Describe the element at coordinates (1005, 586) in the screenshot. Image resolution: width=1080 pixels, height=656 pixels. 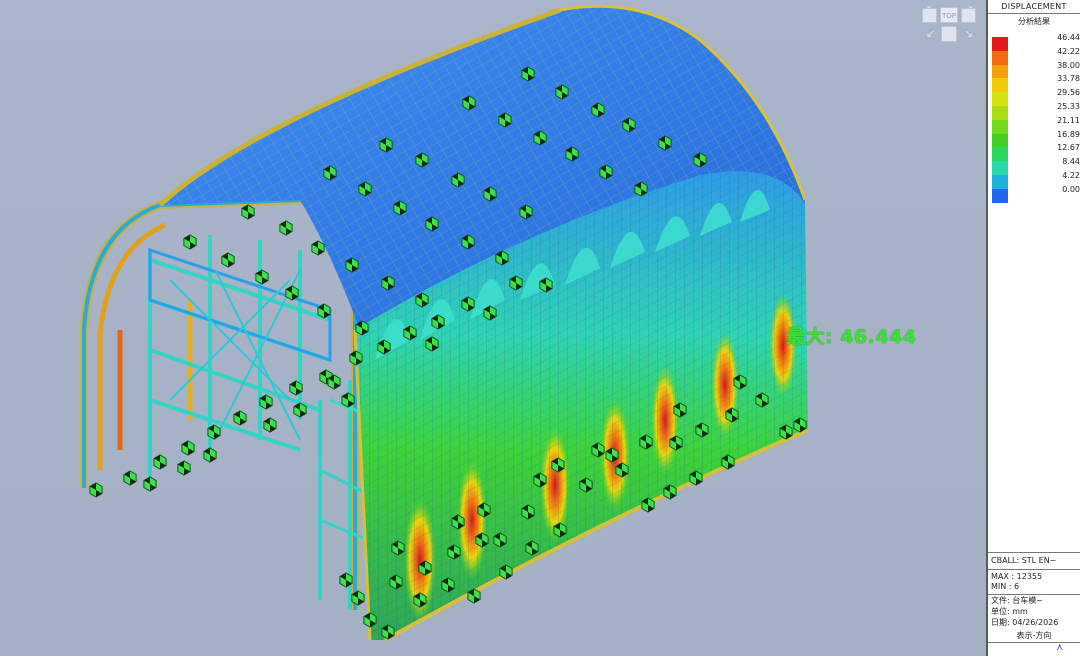
I see `min-node-line: MIN : 6` at that location.